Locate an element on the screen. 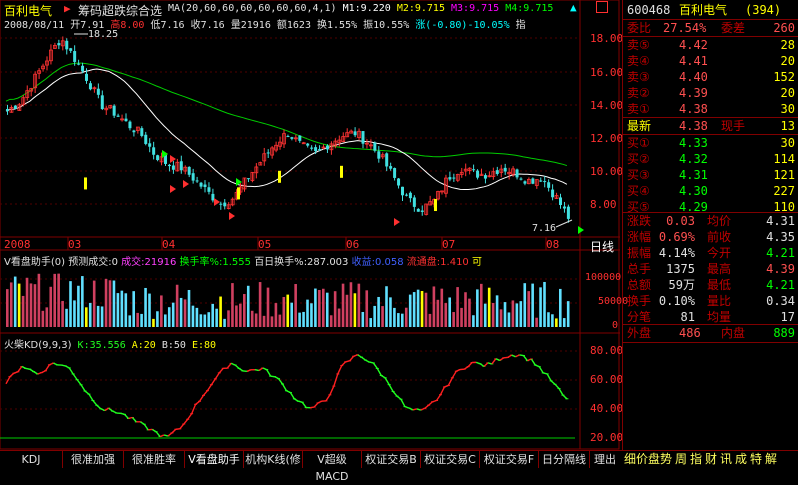 This screenshot has width=798, height=485. tab-macd: V超级MACD is located at coordinates (332, 459).